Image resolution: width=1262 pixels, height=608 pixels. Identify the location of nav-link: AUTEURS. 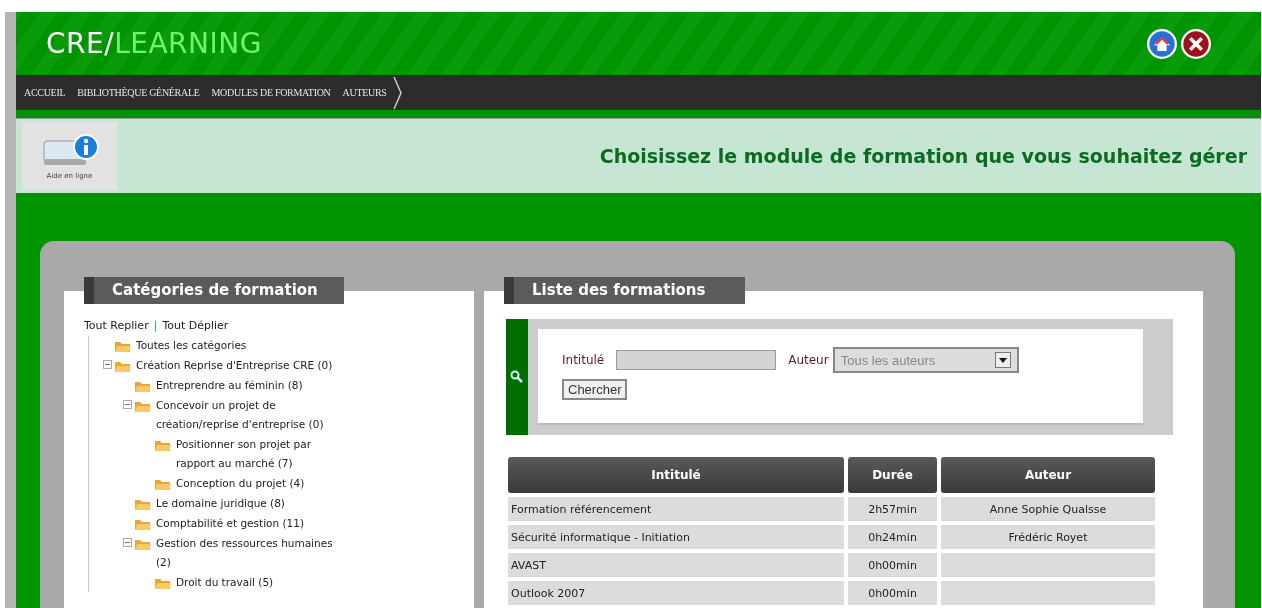
(364, 92).